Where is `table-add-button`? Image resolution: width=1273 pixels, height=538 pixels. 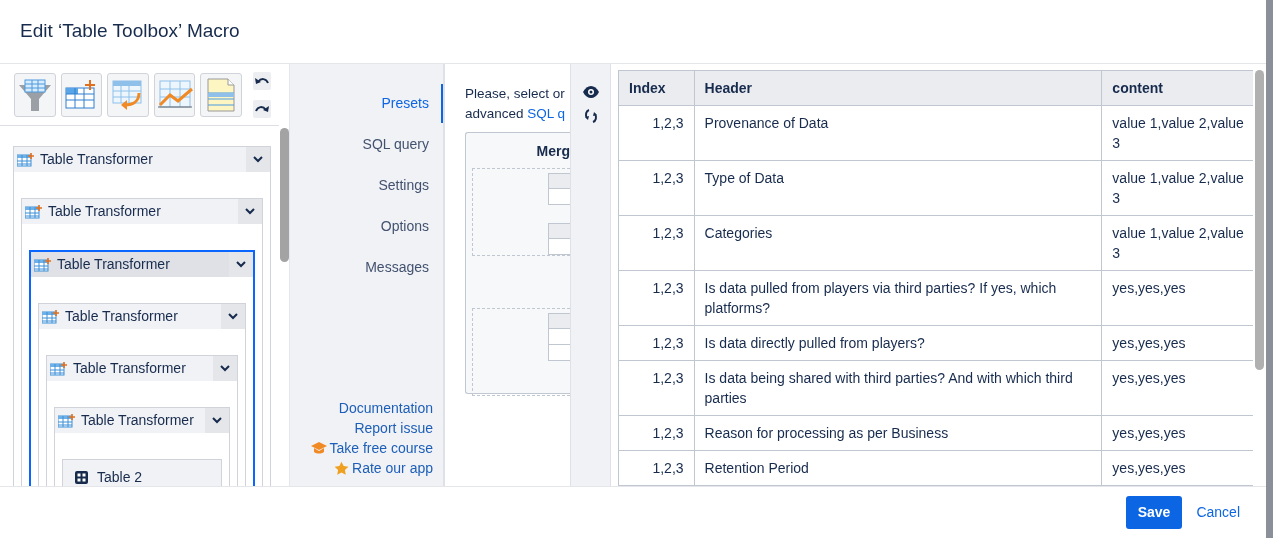
table-add-button is located at coordinates (81, 94).